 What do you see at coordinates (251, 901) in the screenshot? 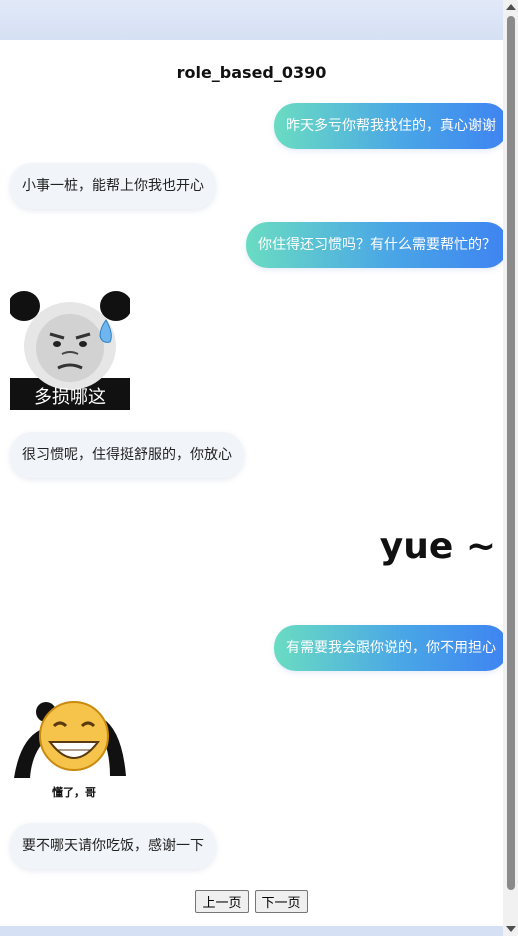
I see `pagination: 上一页 下一页` at bounding box center [251, 901].